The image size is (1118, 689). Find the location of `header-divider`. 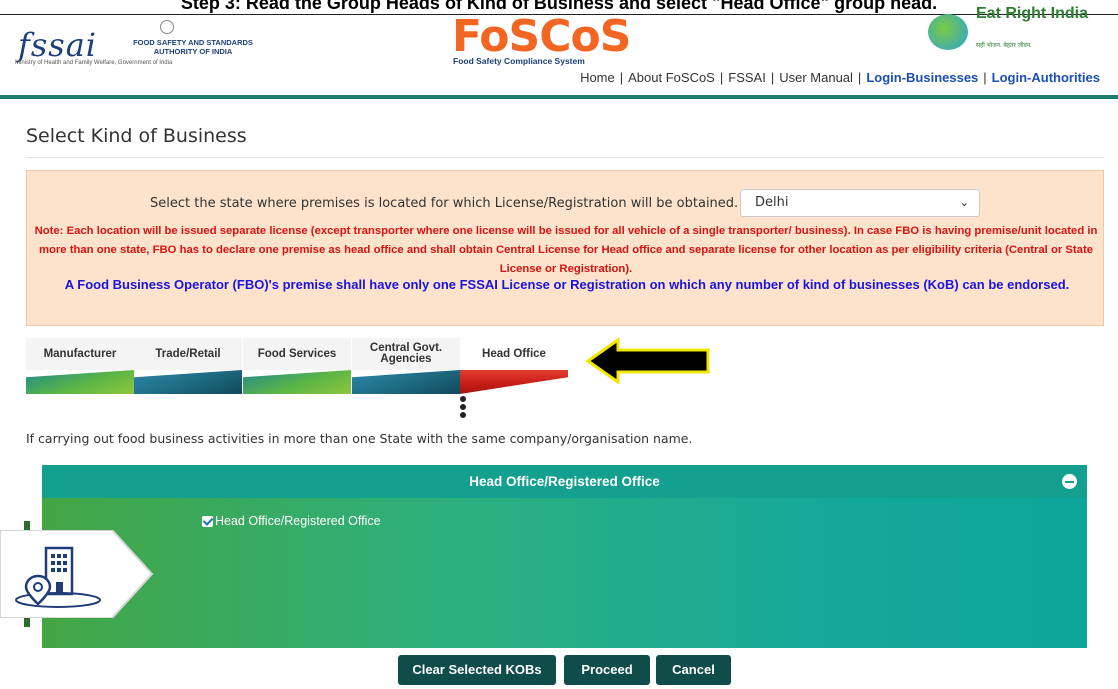

header-divider is located at coordinates (559, 97).